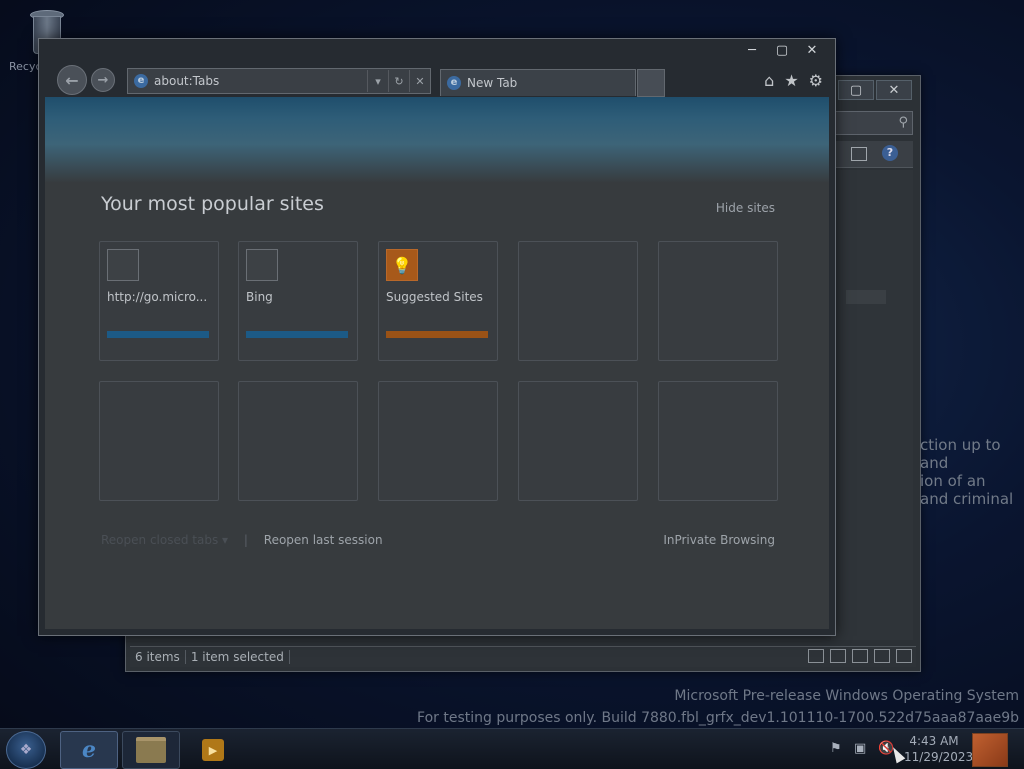  I want to click on ie-tab-icon: e, so click(454, 83).